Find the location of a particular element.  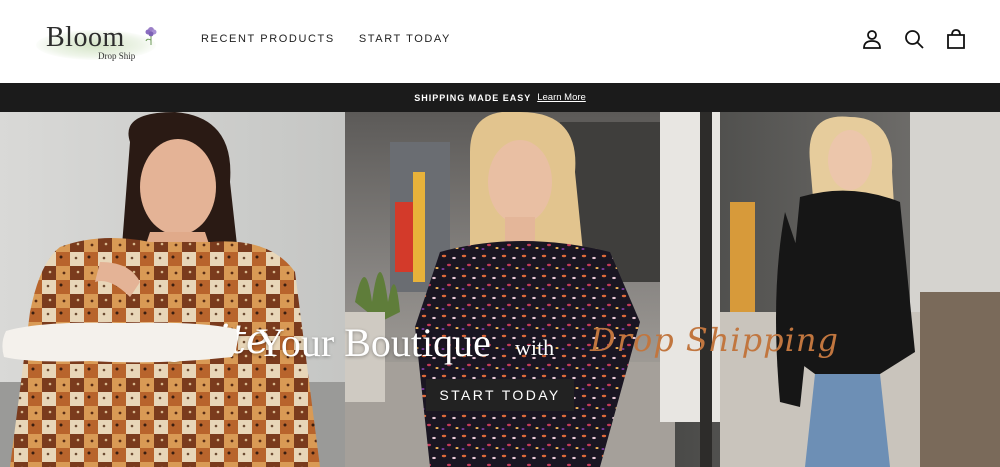

start-today-button: START TODAY is located at coordinates (500, 395).